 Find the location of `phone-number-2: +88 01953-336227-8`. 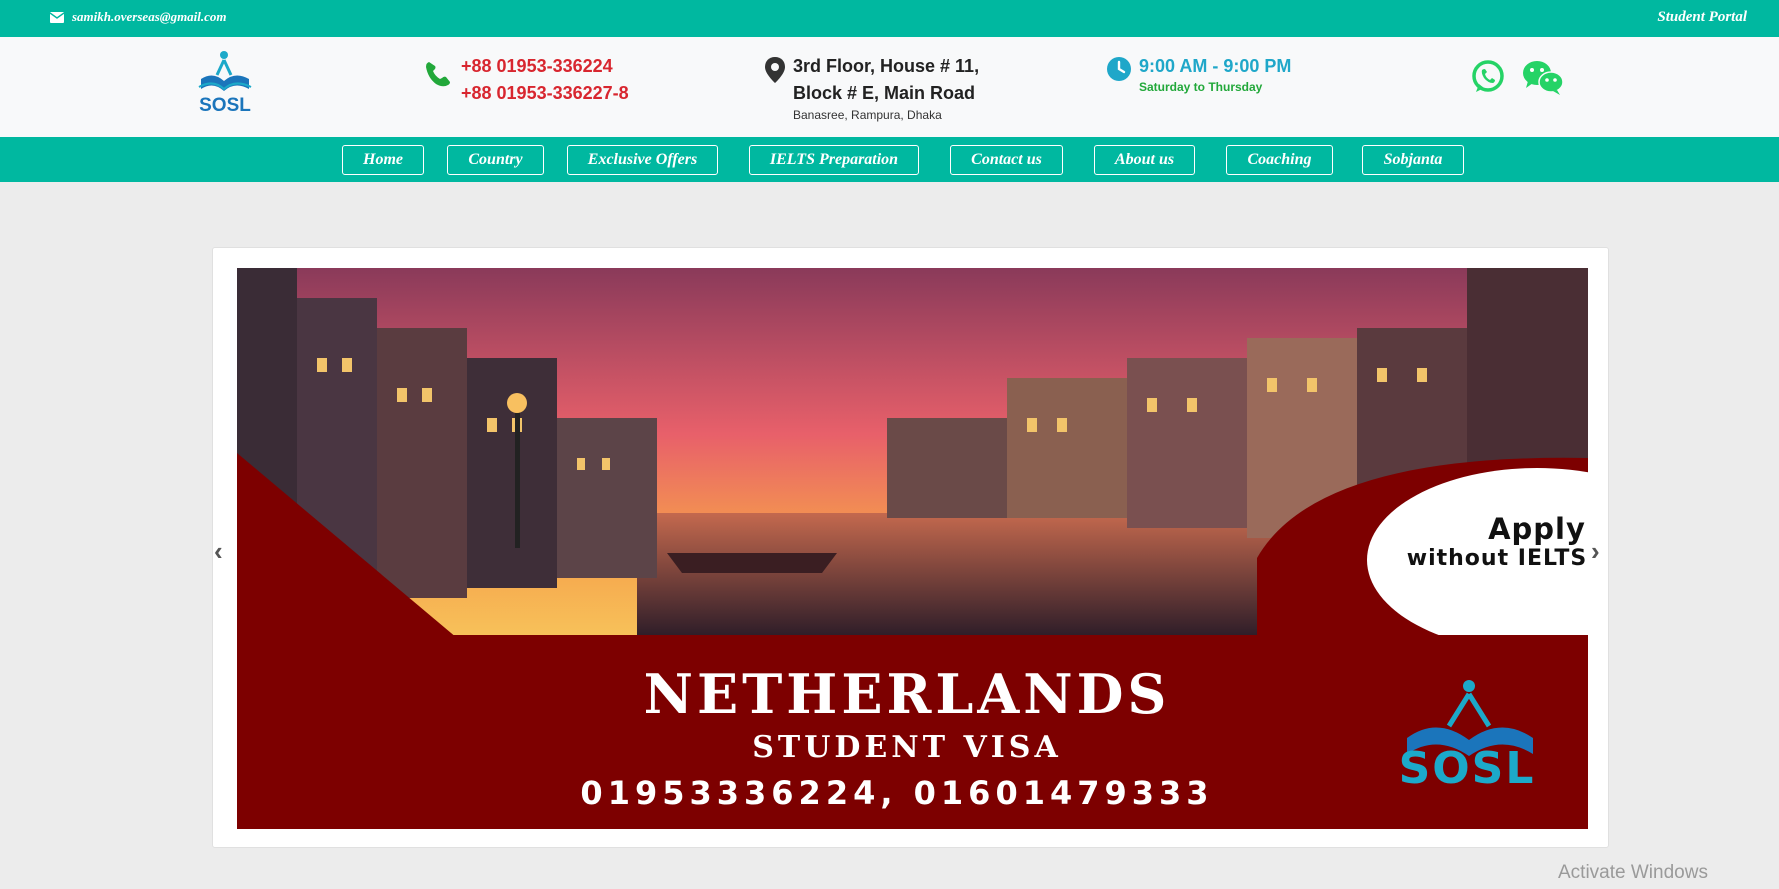

phone-number-2: +88 01953-336227-8 is located at coordinates (545, 93).